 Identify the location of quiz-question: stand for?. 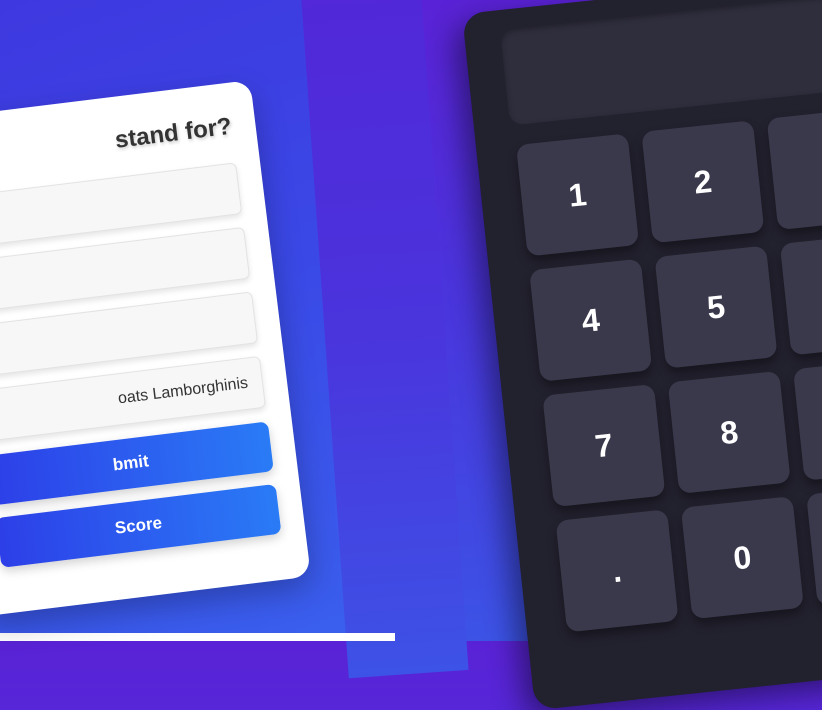
(173, 133).